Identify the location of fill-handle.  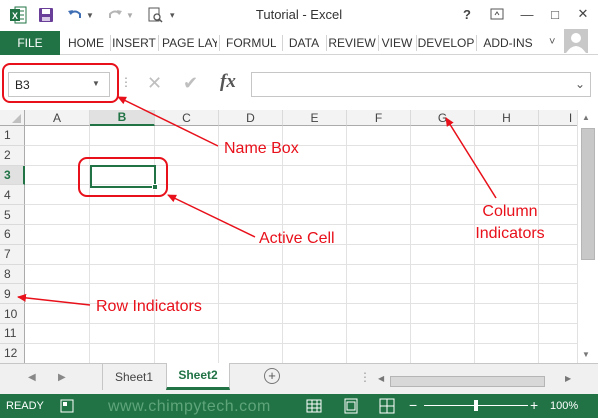
(155, 187).